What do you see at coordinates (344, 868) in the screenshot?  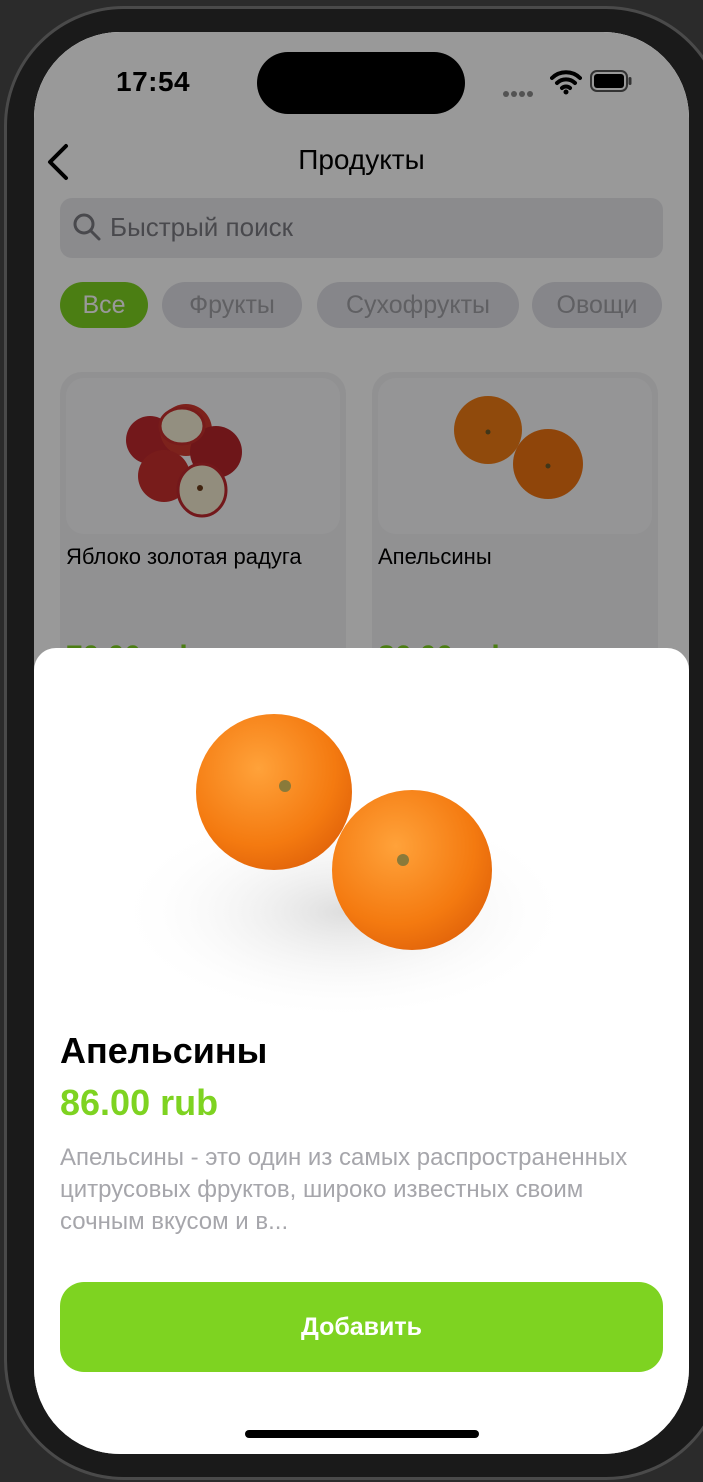 I see `oranges-hero-image` at bounding box center [344, 868].